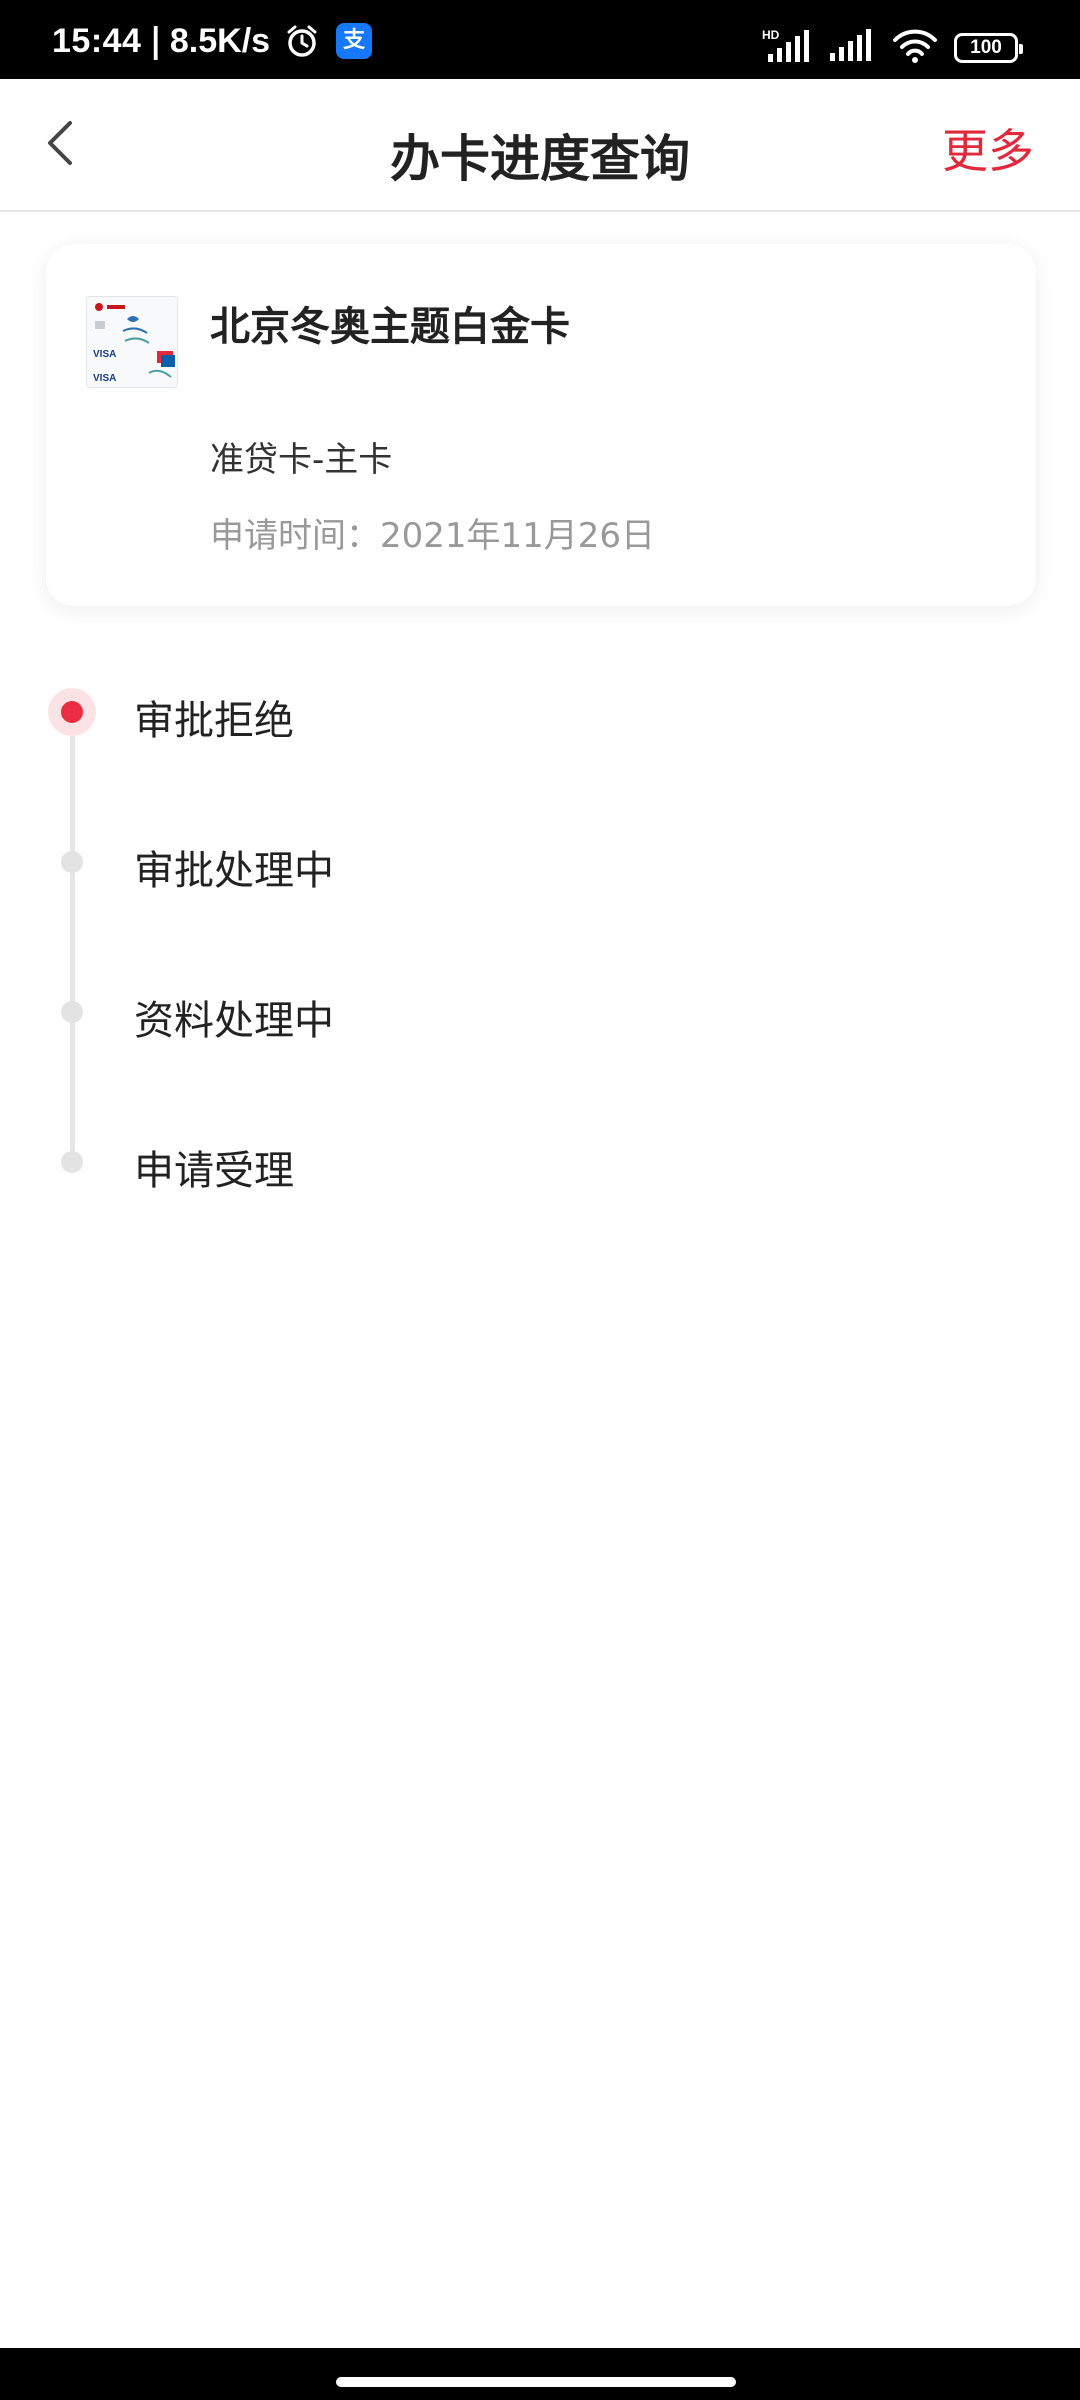 The image size is (1080, 2400). What do you see at coordinates (72, 939) in the screenshot?
I see `timeline-line` at bounding box center [72, 939].